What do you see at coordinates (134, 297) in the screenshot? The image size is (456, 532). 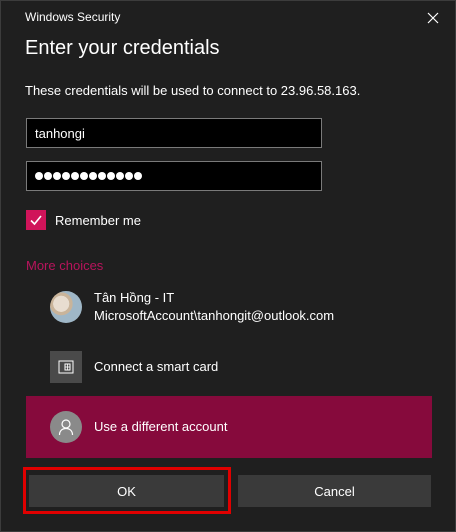 I see `account-name: Tân Hồng - IT` at bounding box center [134, 297].